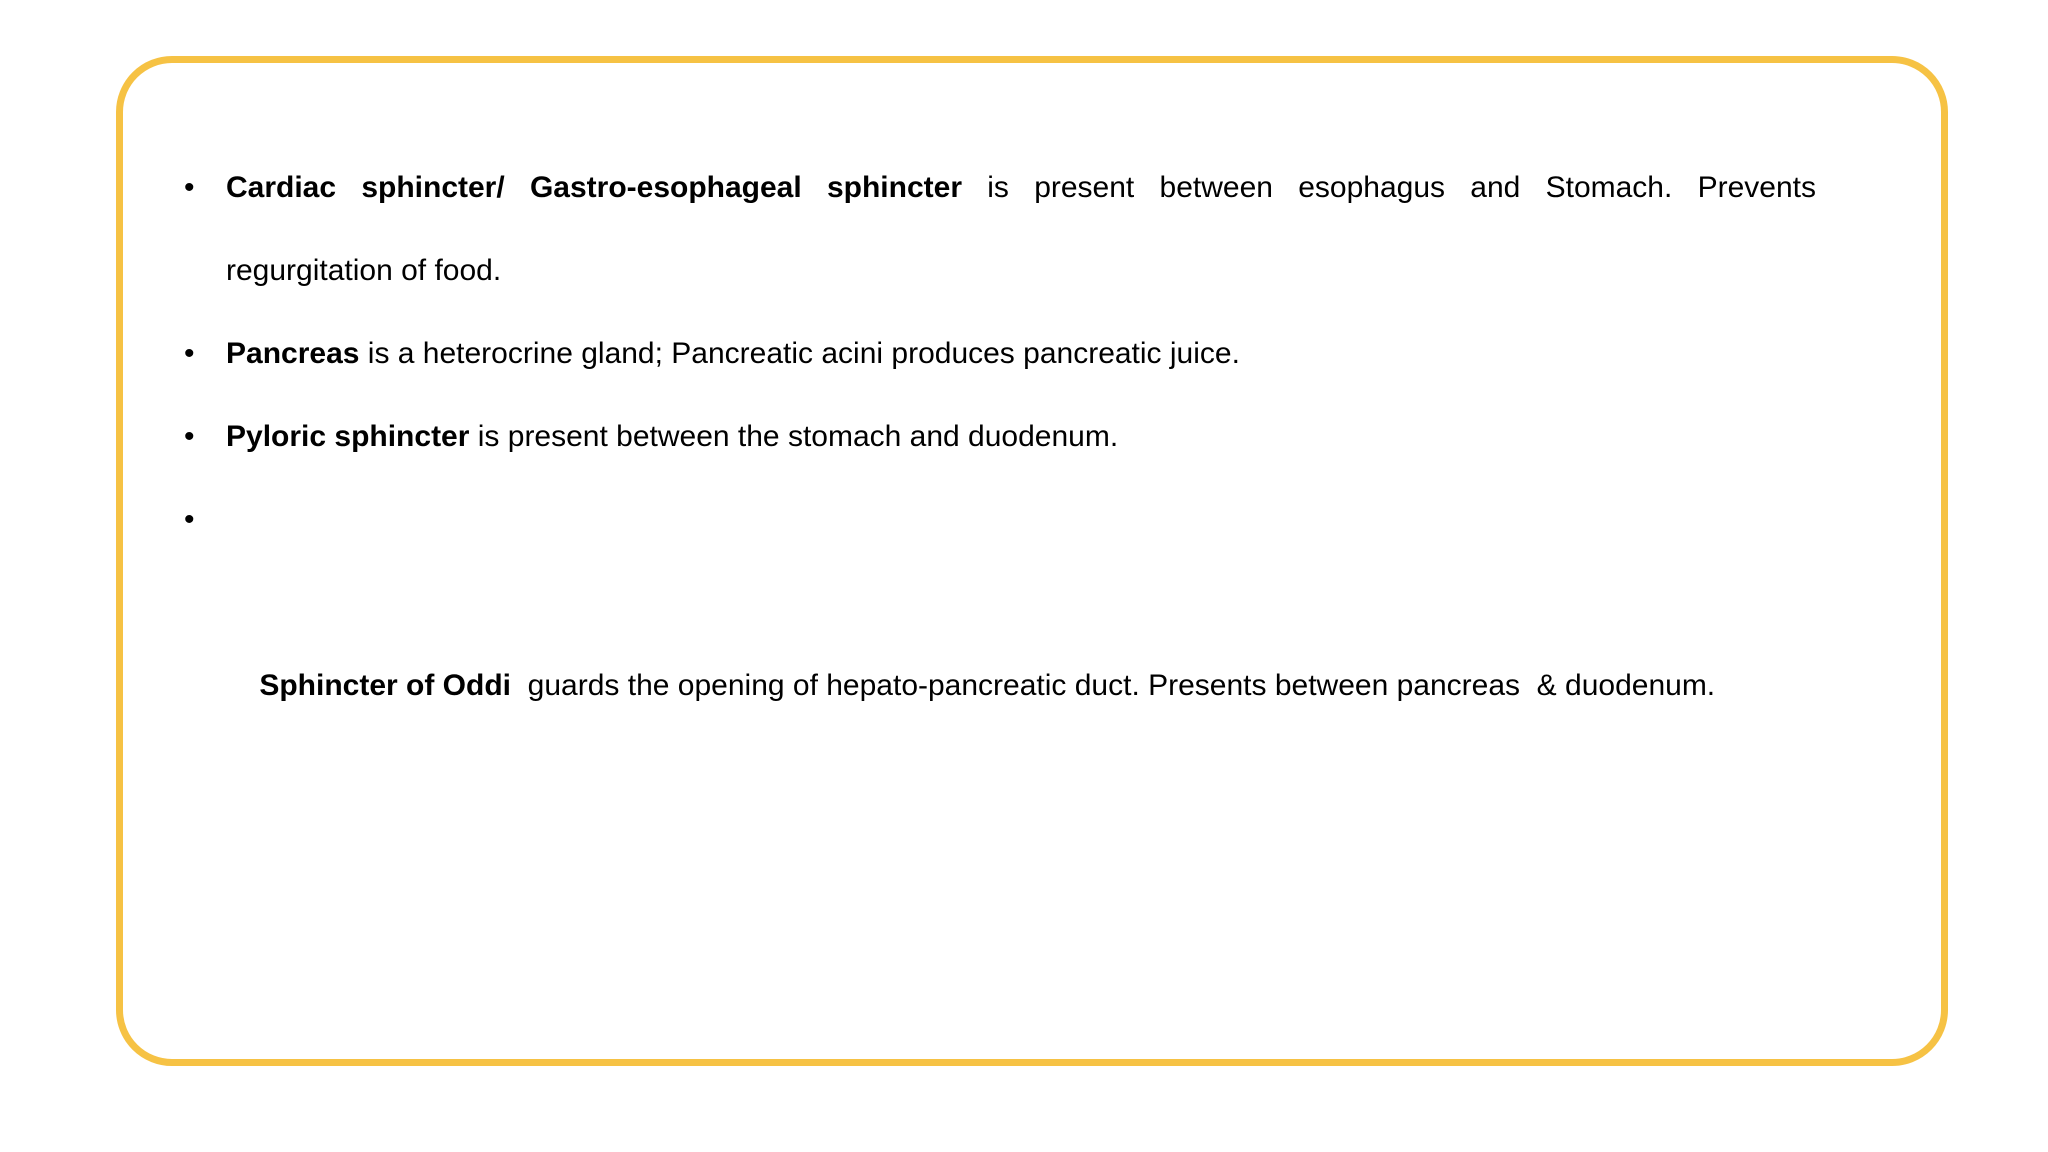 The height and width of the screenshot is (1152, 2048). Describe the element at coordinates (385, 685) in the screenshot. I see `bullet-bold-term: Sphincter of Oddi` at that location.